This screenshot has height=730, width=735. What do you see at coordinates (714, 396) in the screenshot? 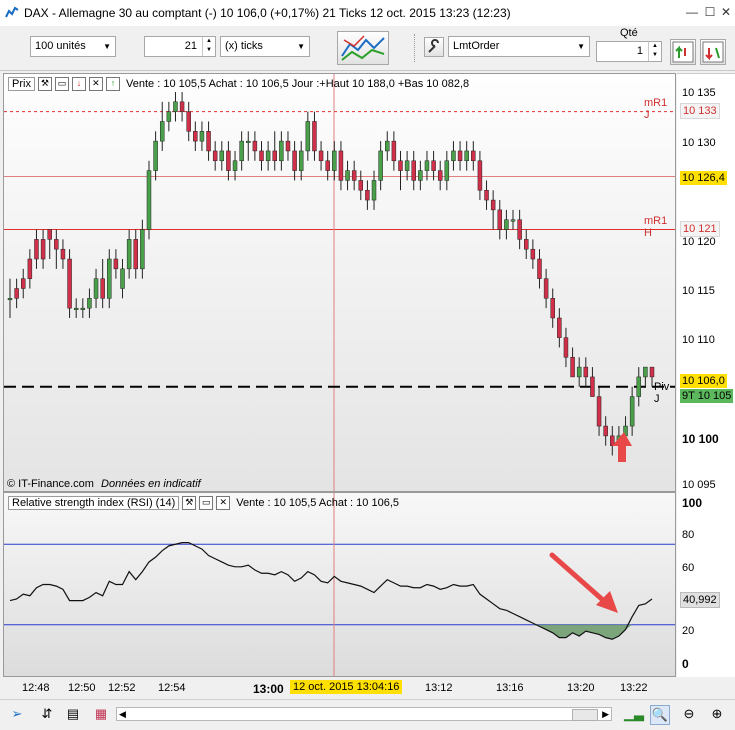
I see `pivot-tag-value: 10 105` at bounding box center [714, 396].